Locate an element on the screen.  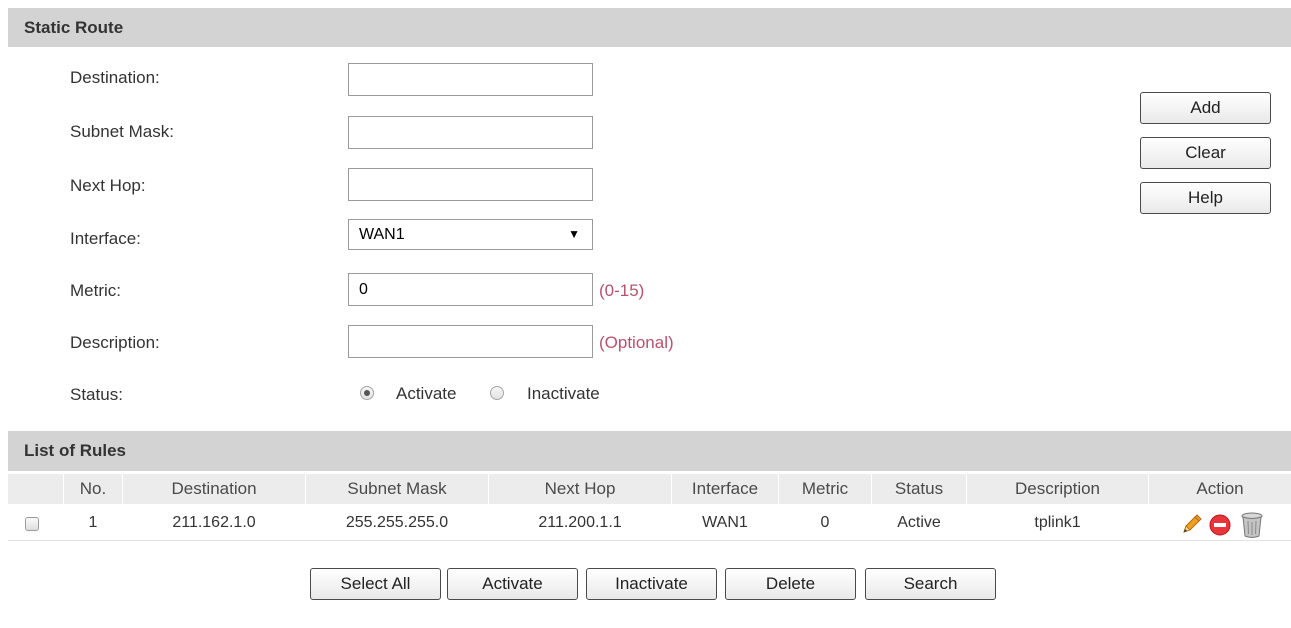
cell-description: tplink1 is located at coordinates (1057, 522).